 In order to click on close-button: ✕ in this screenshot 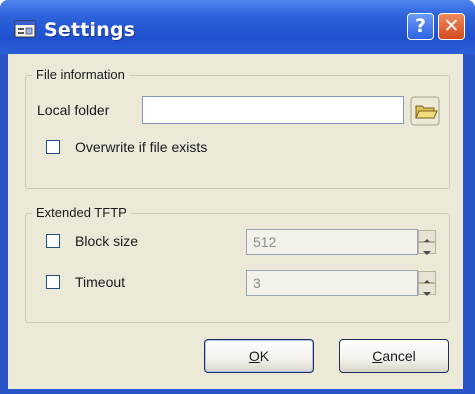, I will do `click(451, 26)`.